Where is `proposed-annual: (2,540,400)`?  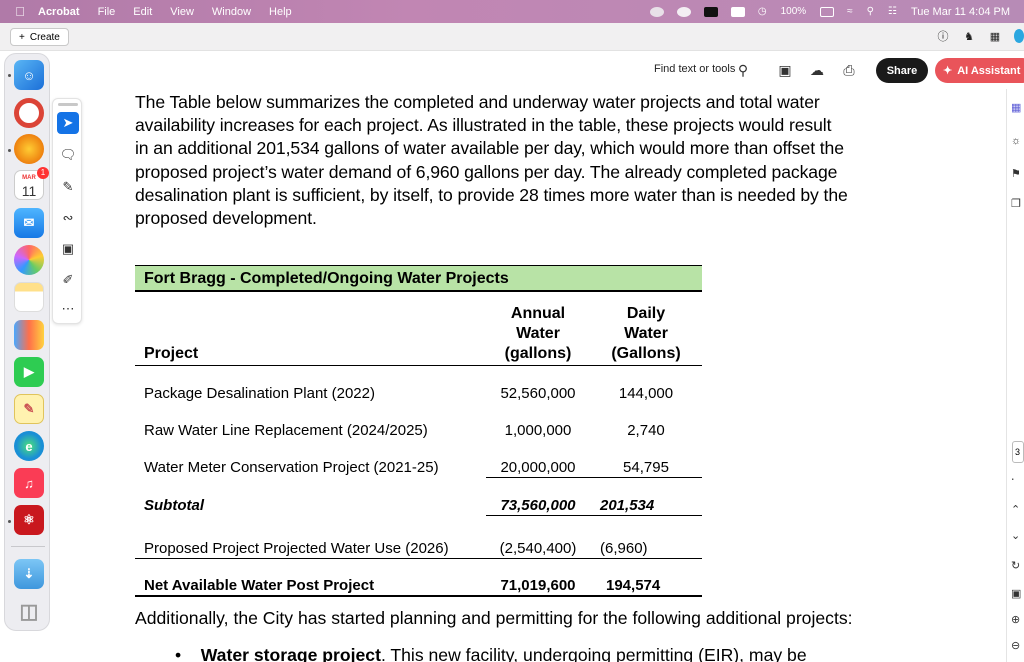
proposed-annual: (2,540,400) is located at coordinates (538, 548).